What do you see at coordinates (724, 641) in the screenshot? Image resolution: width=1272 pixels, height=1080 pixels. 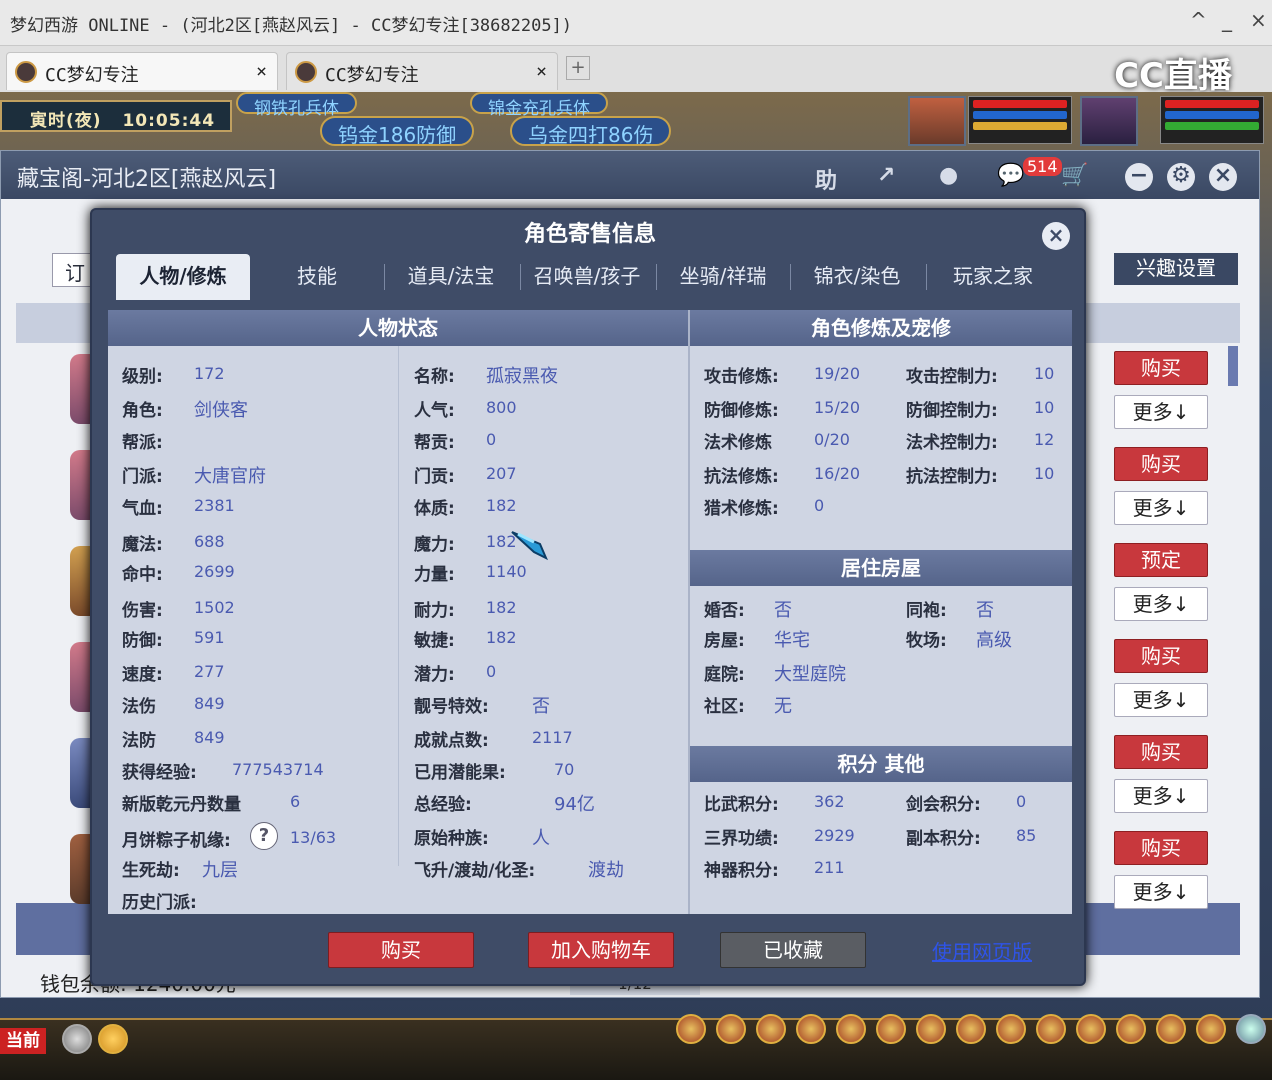 I see `house-label: 房屋:` at bounding box center [724, 641].